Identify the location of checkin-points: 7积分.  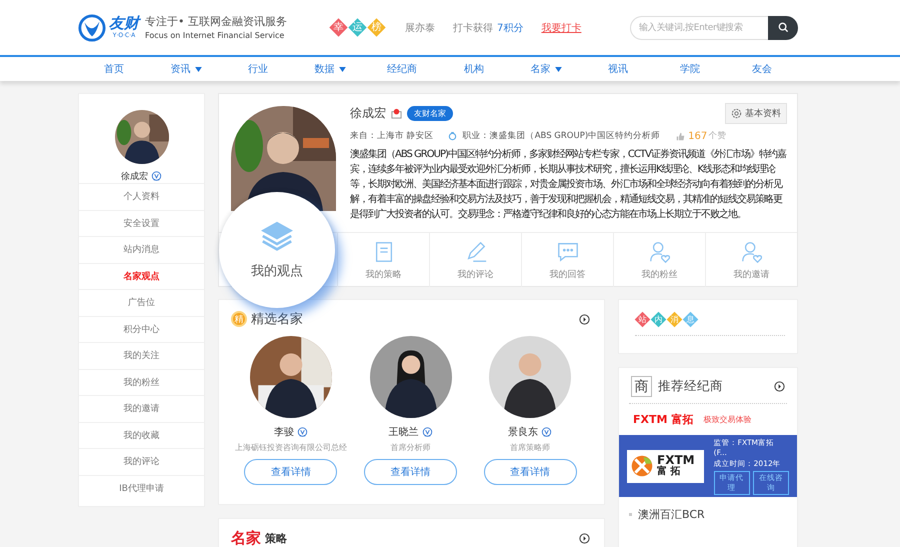
(510, 28).